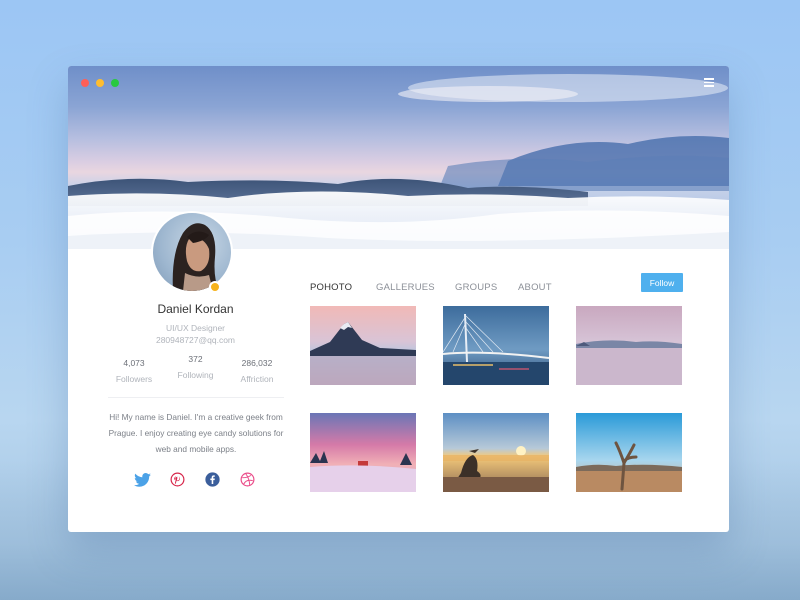 This screenshot has width=800, height=600. Describe the element at coordinates (215, 287) in the screenshot. I see `online-status-badge` at that location.